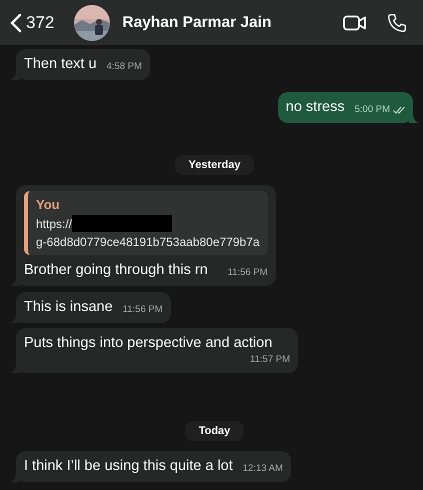  Describe the element at coordinates (372, 110) in the screenshot. I see `message-time: 5:00 PM` at that location.